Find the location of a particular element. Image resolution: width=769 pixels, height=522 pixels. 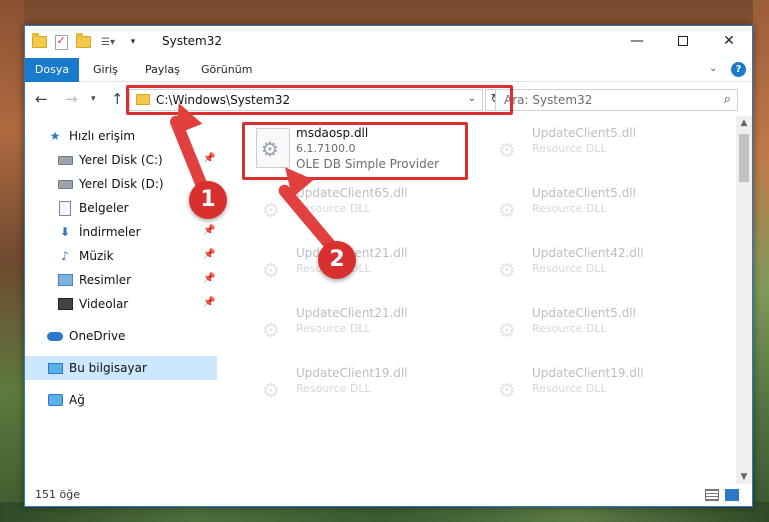

ribbon-tabs: Dosya Giriş Paylaş Görünüm ⌄ ? is located at coordinates (388, 84).